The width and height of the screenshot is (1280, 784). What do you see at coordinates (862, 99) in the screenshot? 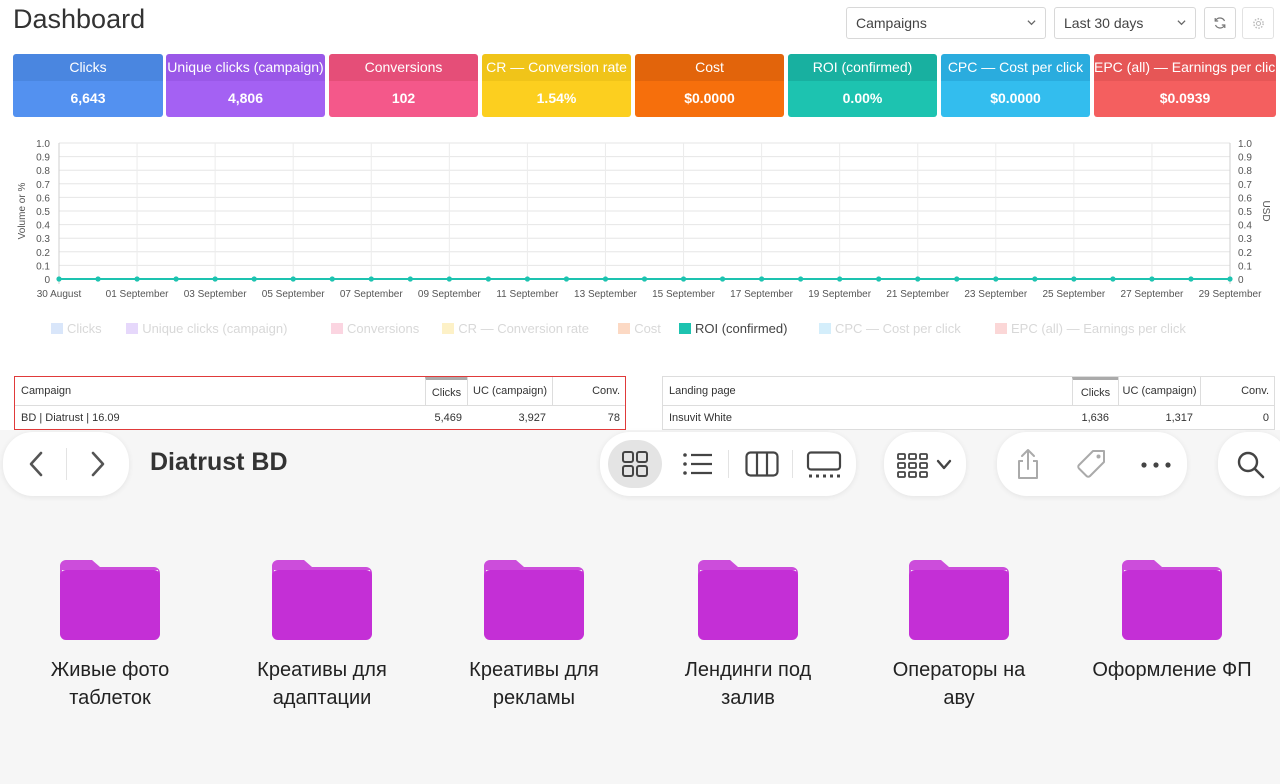
I see `stat-card-value: 0.00%` at bounding box center [862, 99].